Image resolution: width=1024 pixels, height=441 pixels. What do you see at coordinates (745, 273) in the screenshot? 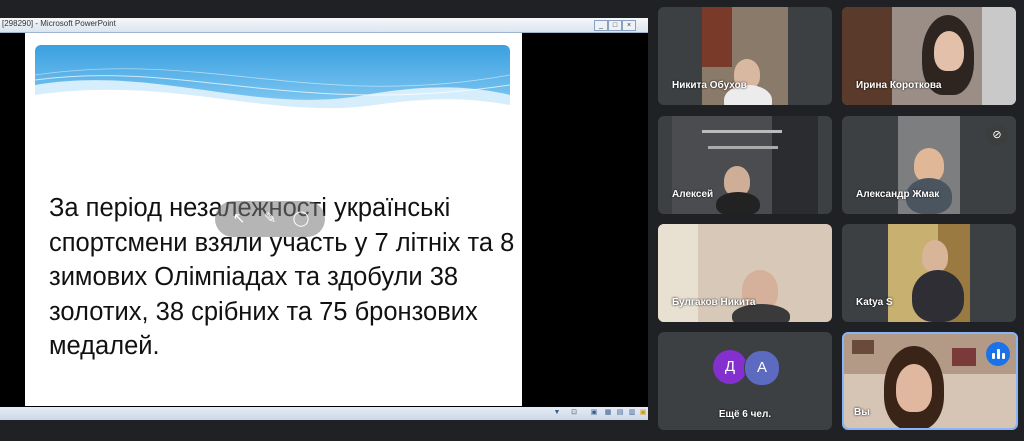
I see `participant-tile: Булгаков Никита` at bounding box center [745, 273].